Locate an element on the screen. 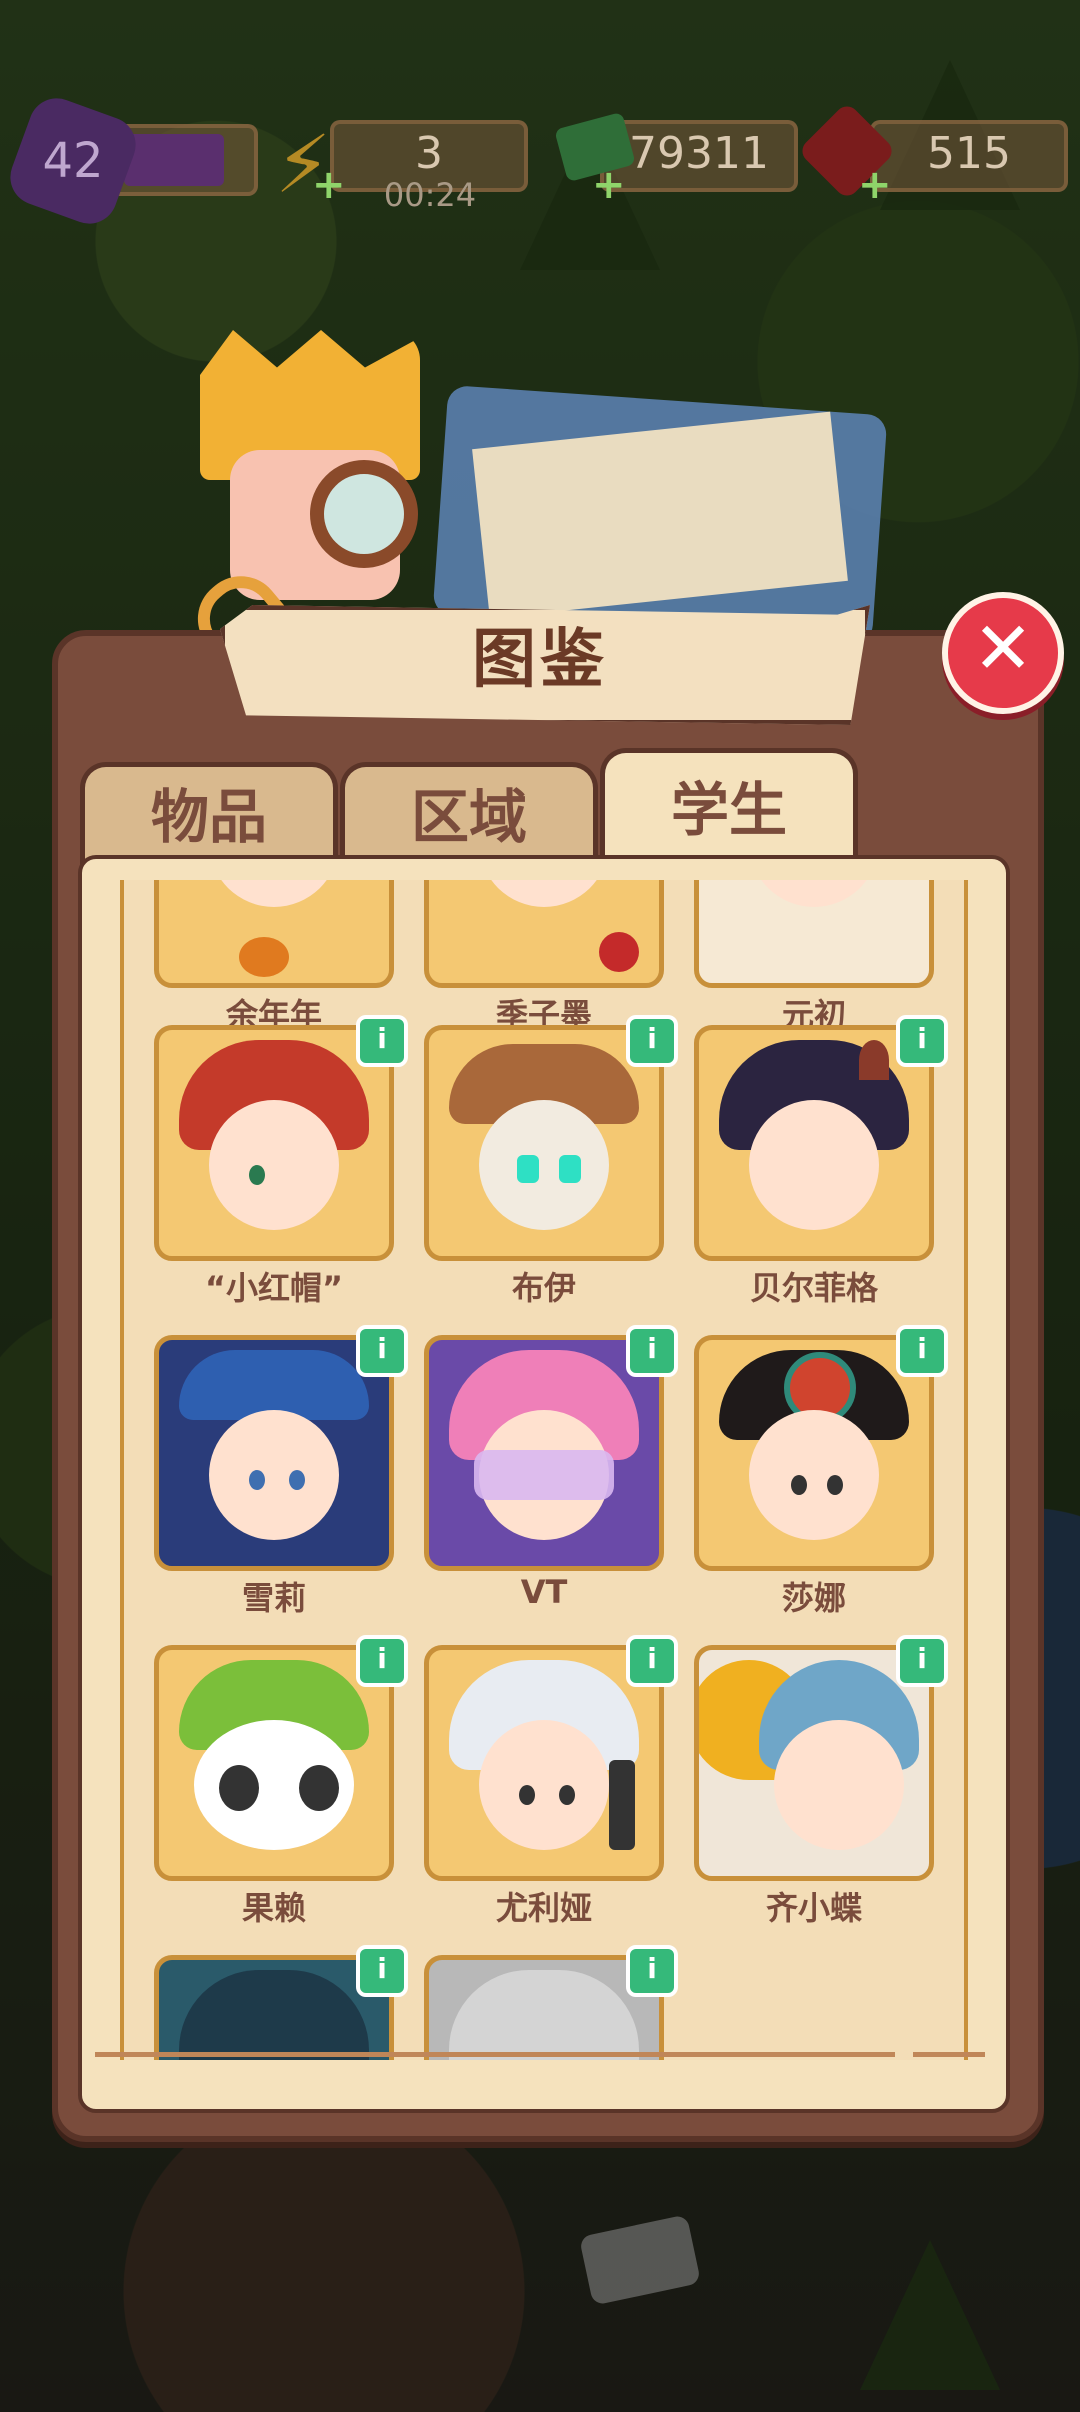 The height and width of the screenshot is (2412, 1080). student-card: 元初 is located at coordinates (814, 957).